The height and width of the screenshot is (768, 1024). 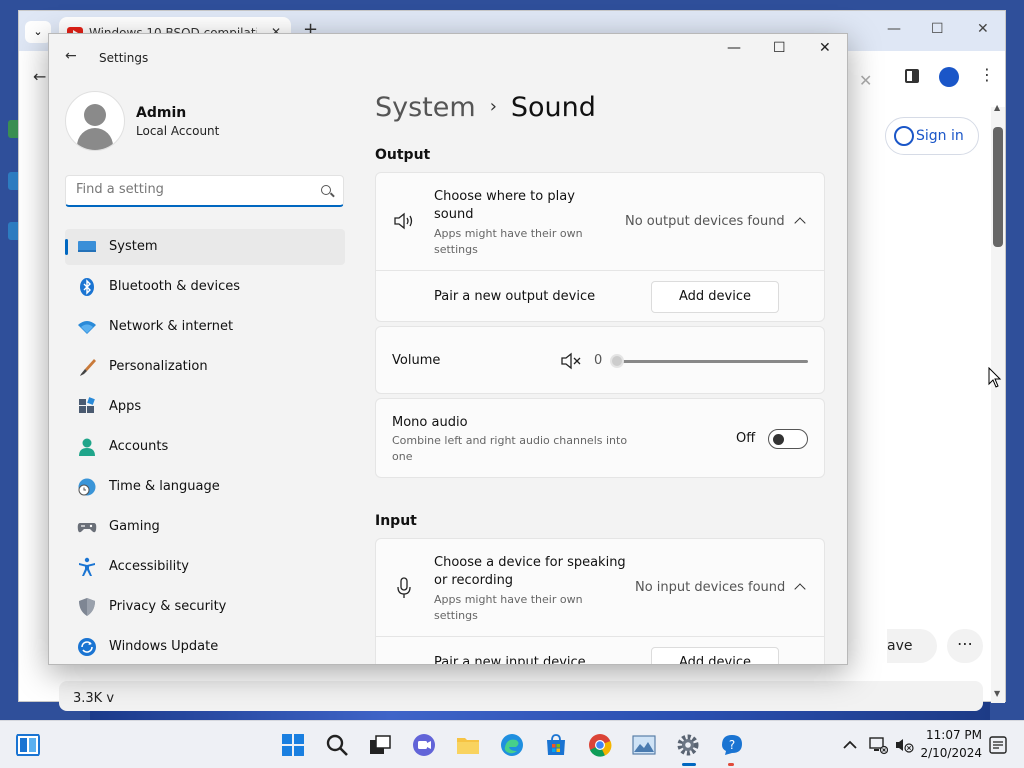 What do you see at coordinates (705, 221) in the screenshot?
I see `output-status: No output devices found` at bounding box center [705, 221].